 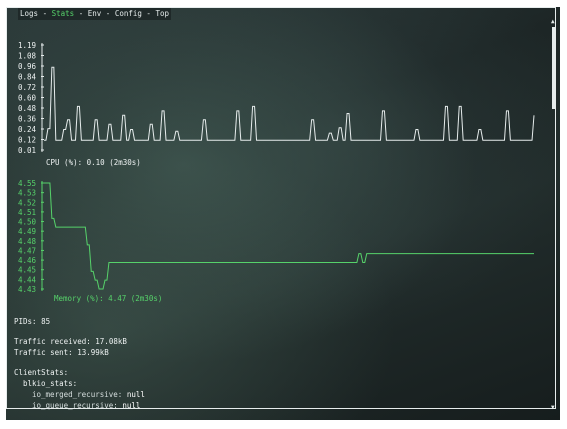 I want to click on memory-y-tick-label: 4.48, so click(x=27, y=241).